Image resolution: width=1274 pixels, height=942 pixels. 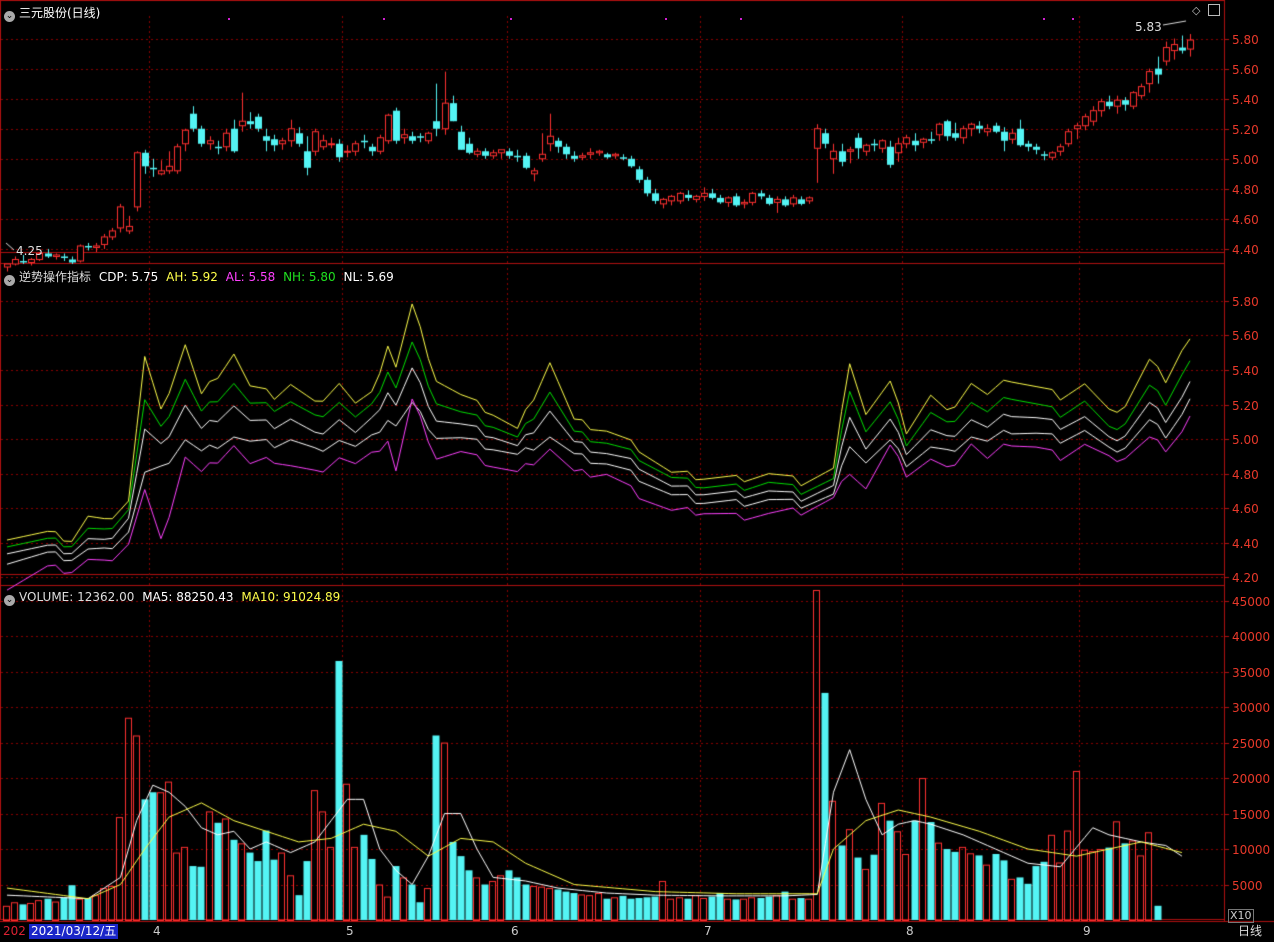 What do you see at coordinates (350, 931) in the screenshot?
I see `month-label-5: 5` at bounding box center [350, 931].